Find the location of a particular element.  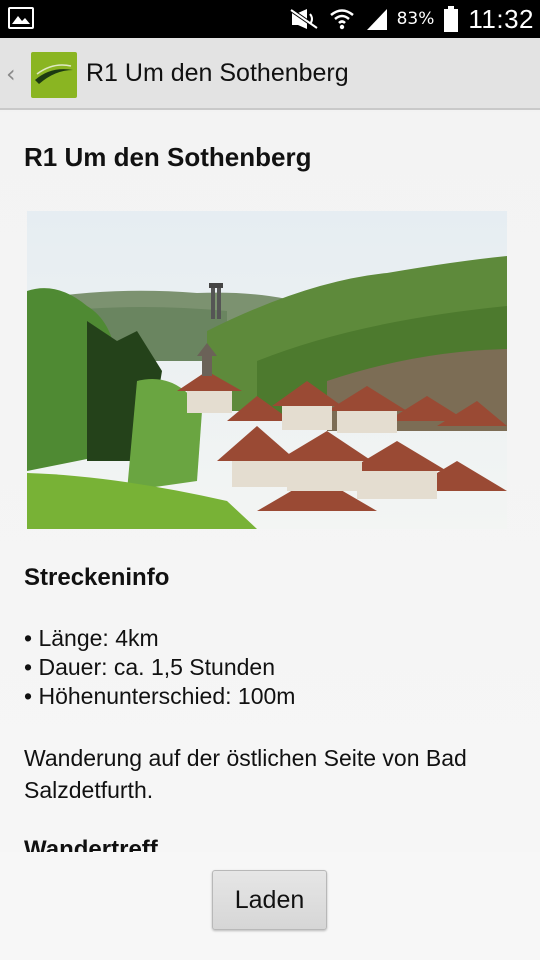

battery-percent: 83% is located at coordinates (415, 19).